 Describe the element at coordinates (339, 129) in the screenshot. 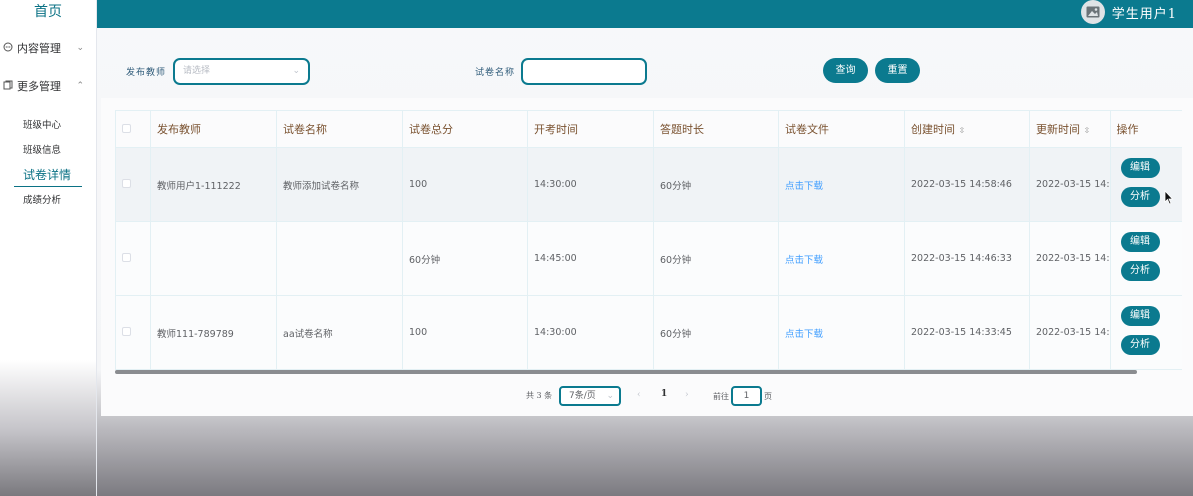

I see `column-header: 试卷名称` at that location.